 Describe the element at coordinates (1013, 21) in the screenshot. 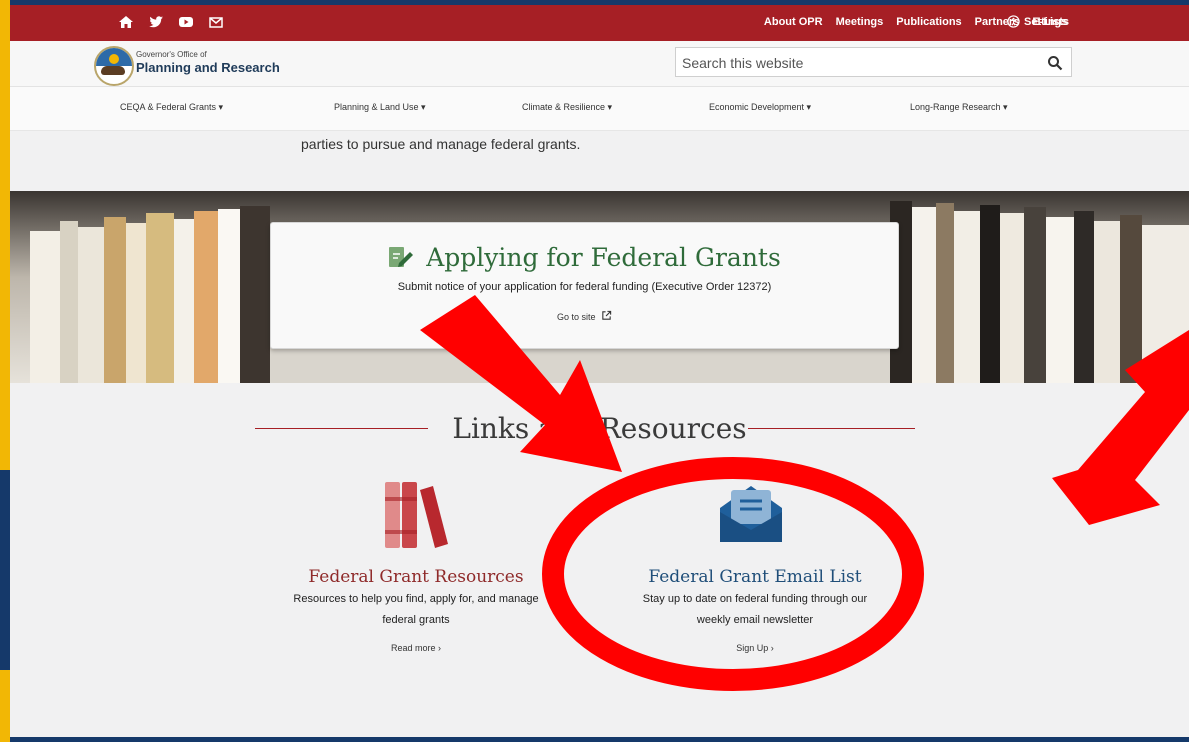

I see `accessibility-icon` at that location.